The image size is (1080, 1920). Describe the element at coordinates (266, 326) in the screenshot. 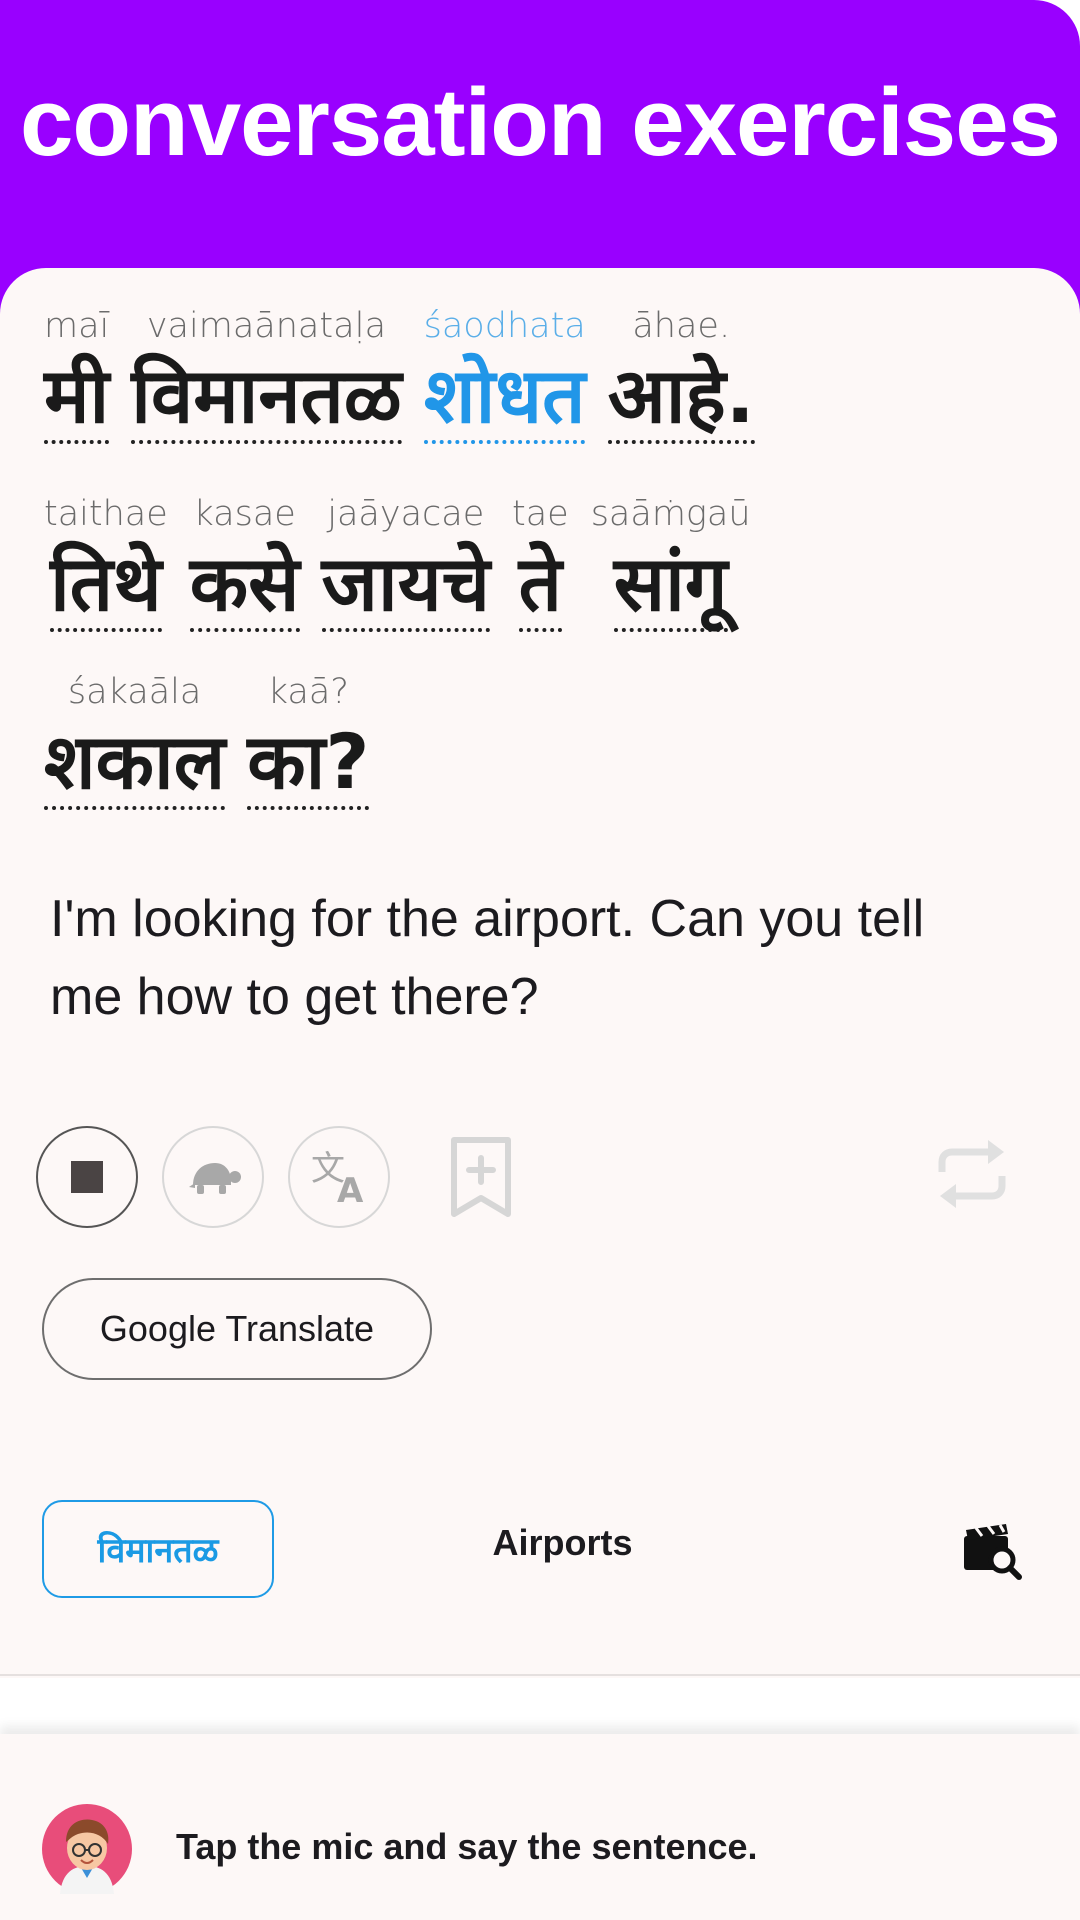

I see `word-transliteration: vaimaānataḷa` at that location.